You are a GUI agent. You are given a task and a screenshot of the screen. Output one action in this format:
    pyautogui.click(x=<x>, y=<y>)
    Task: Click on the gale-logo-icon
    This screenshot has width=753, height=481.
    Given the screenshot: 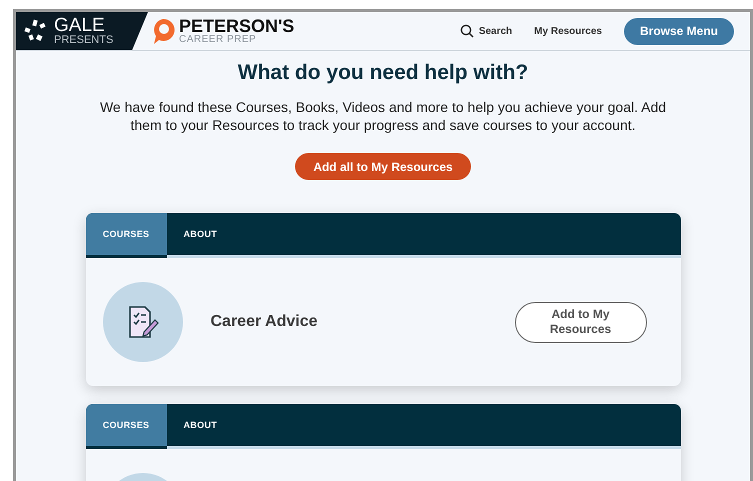 What is the action you would take?
    pyautogui.click(x=36, y=31)
    